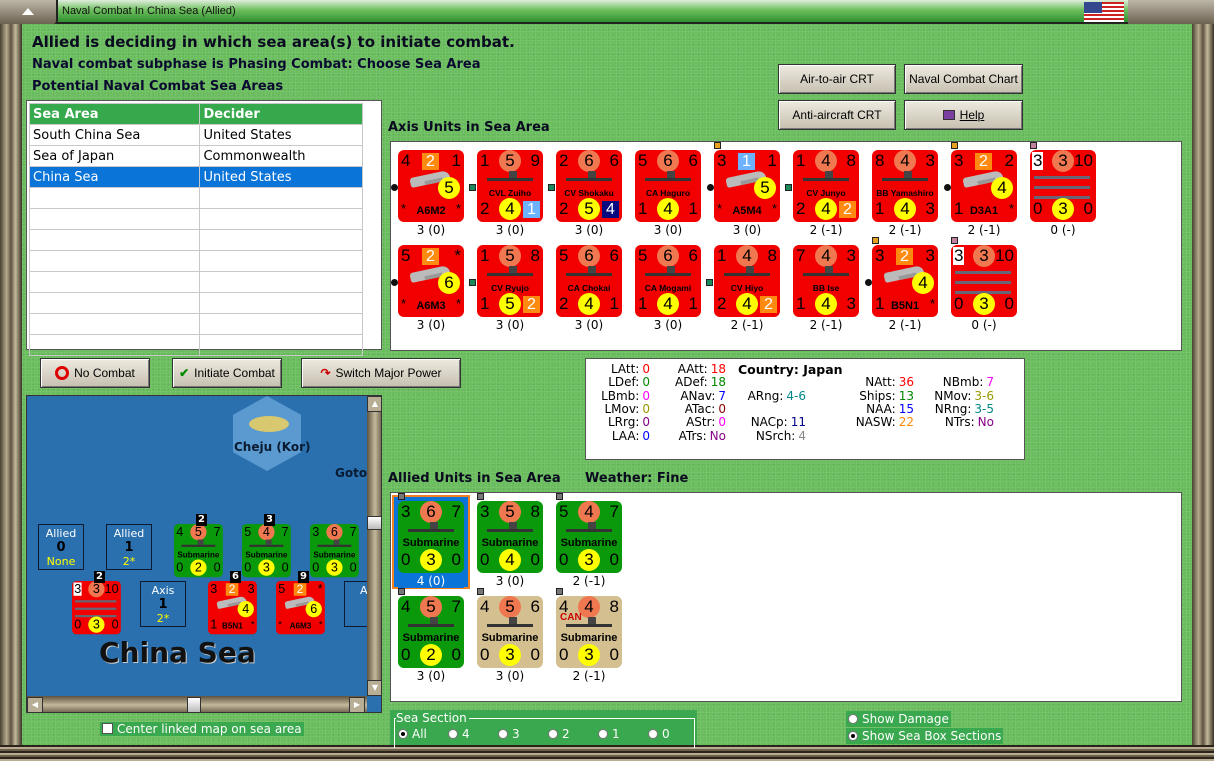 This screenshot has width=1214, height=761. I want to click on stat-key: LBmb:, so click(620, 395).